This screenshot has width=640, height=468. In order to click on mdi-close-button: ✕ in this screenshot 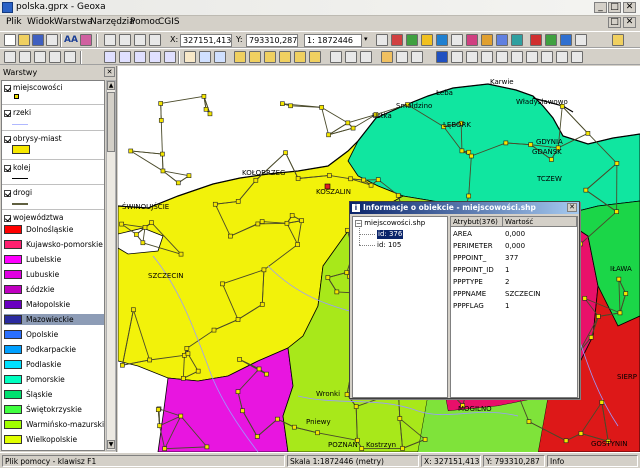, I will do `click(629, 22)`.